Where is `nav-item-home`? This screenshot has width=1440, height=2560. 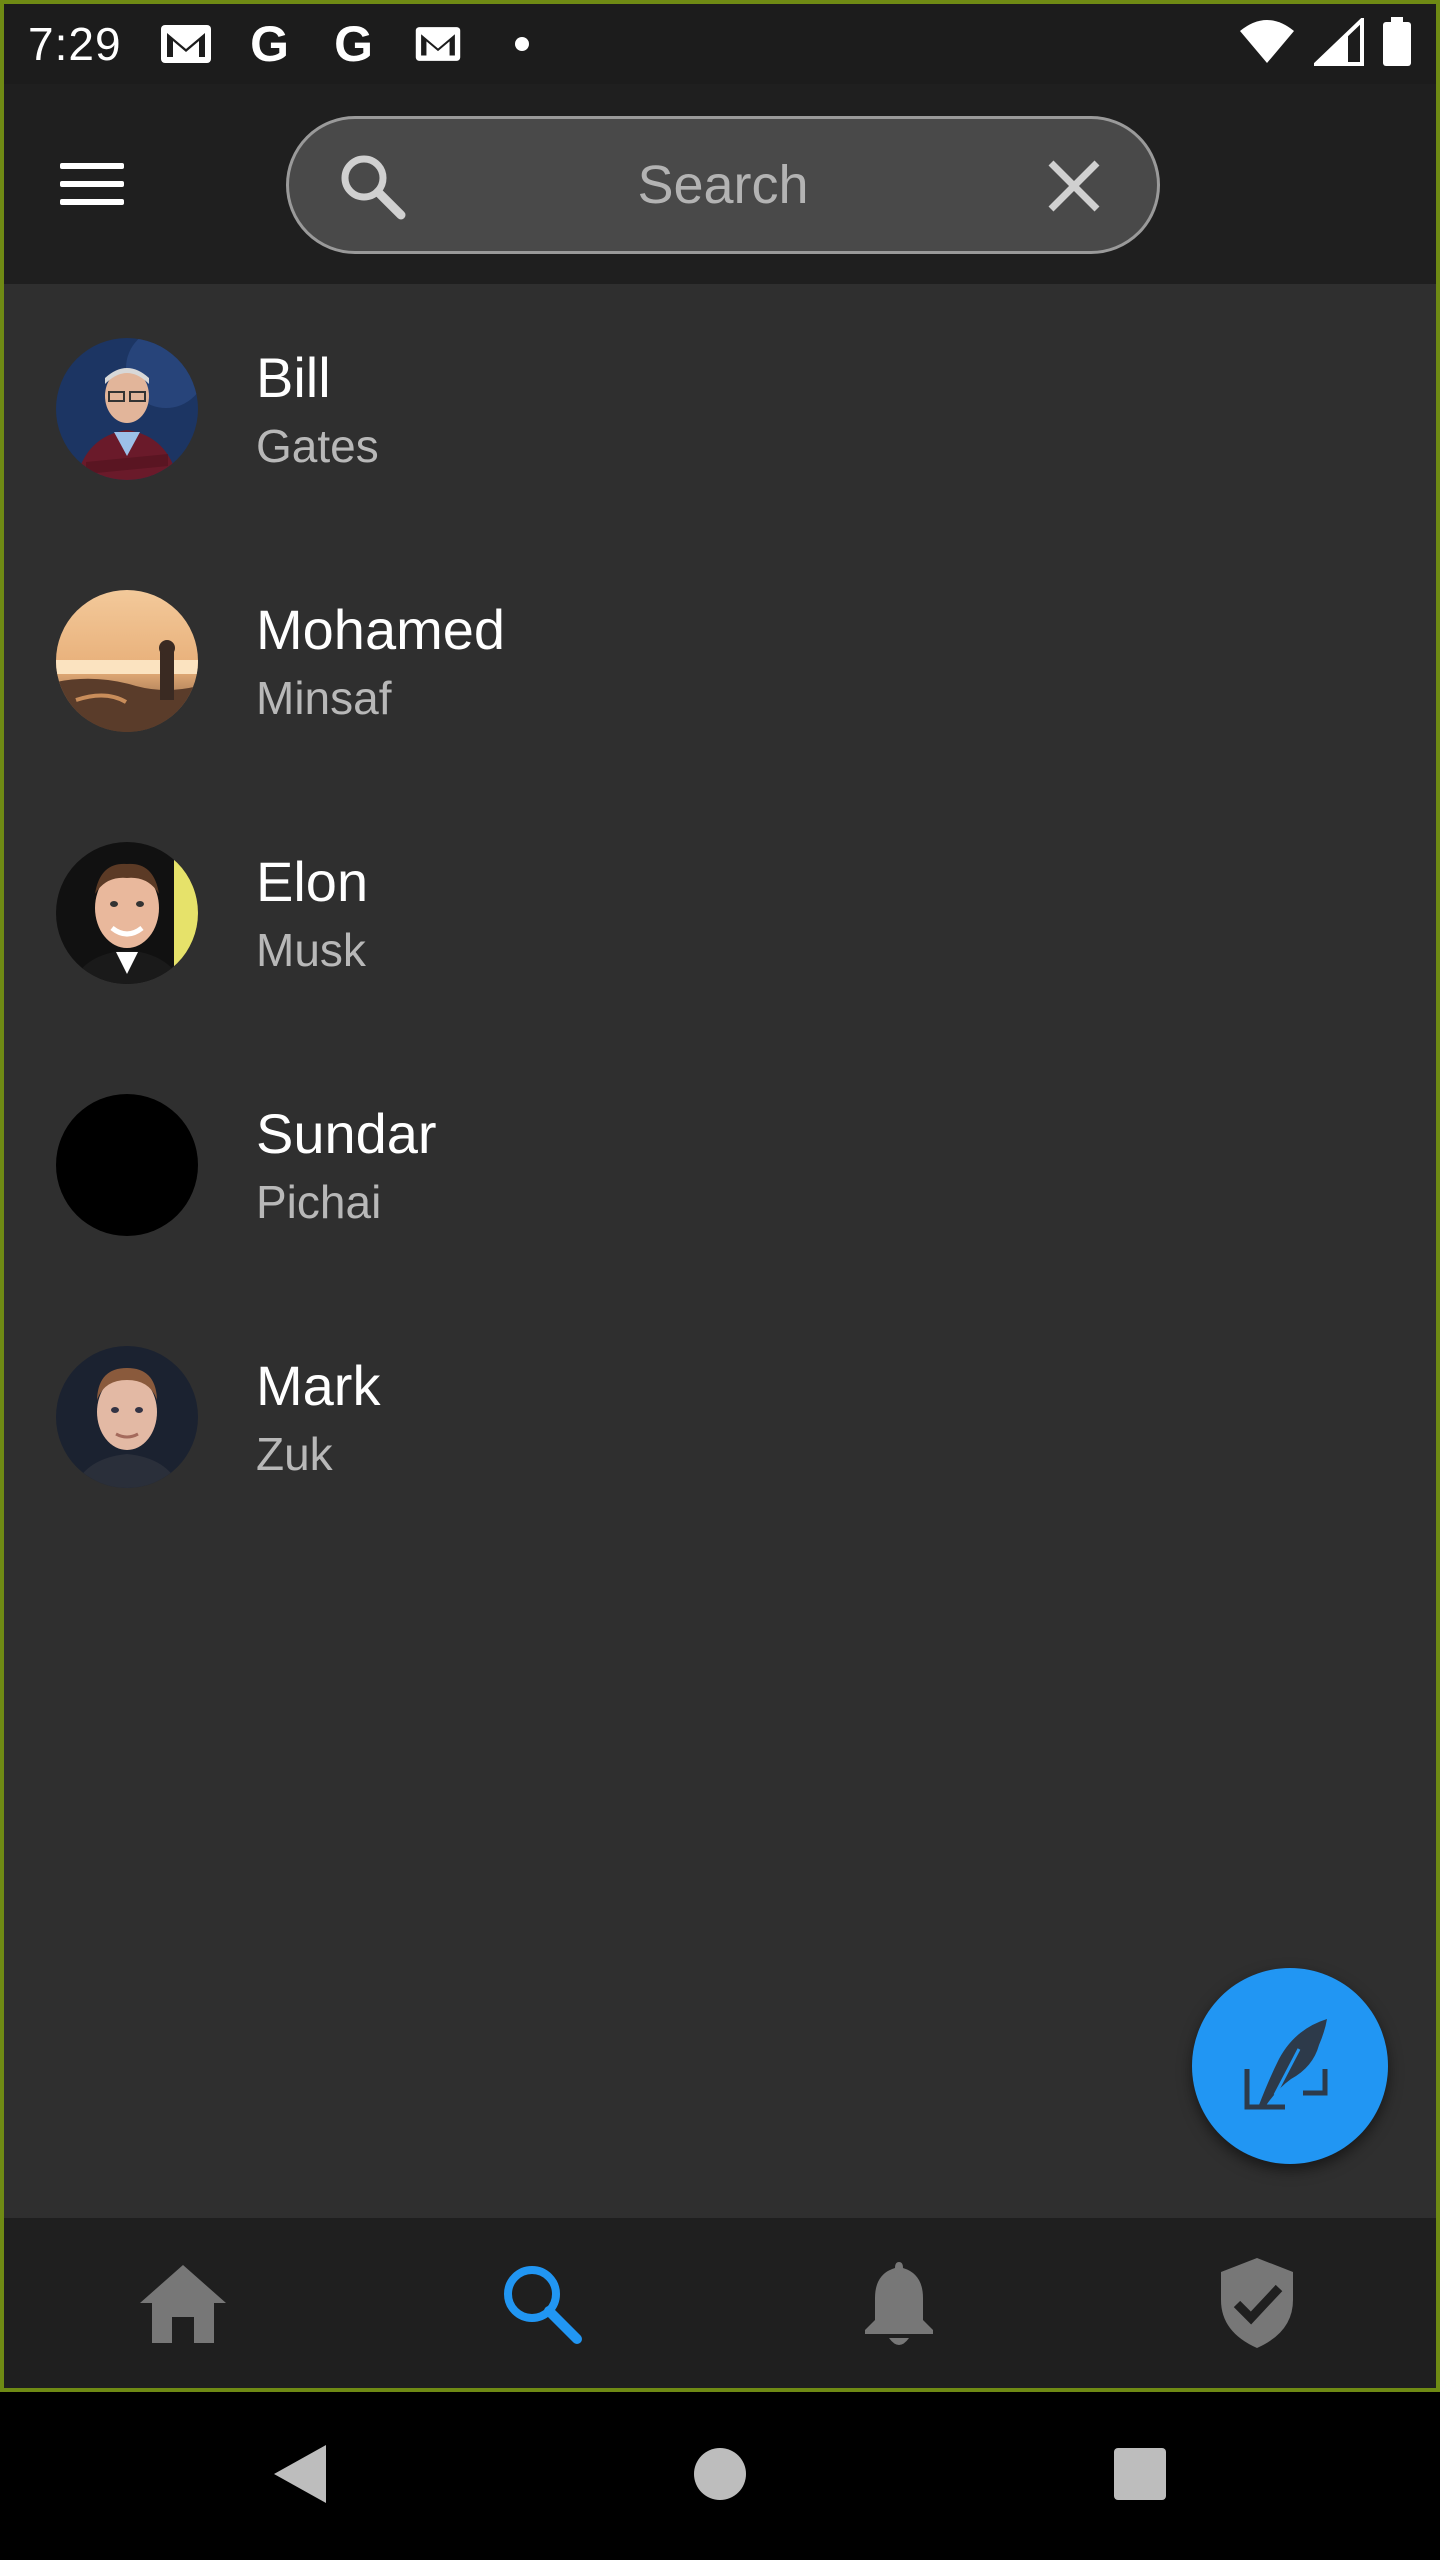
nav-item-home is located at coordinates (183, 2303).